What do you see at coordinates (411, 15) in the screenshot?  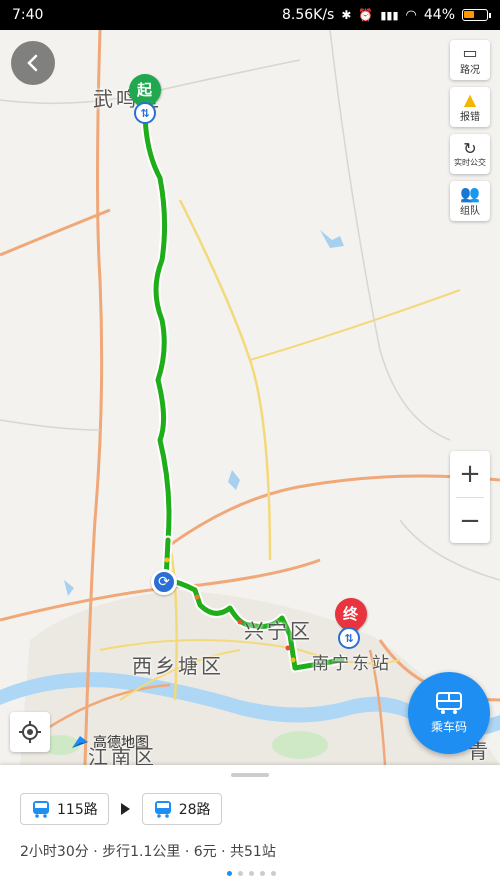 I see `wifi-icon: ◠` at bounding box center [411, 15].